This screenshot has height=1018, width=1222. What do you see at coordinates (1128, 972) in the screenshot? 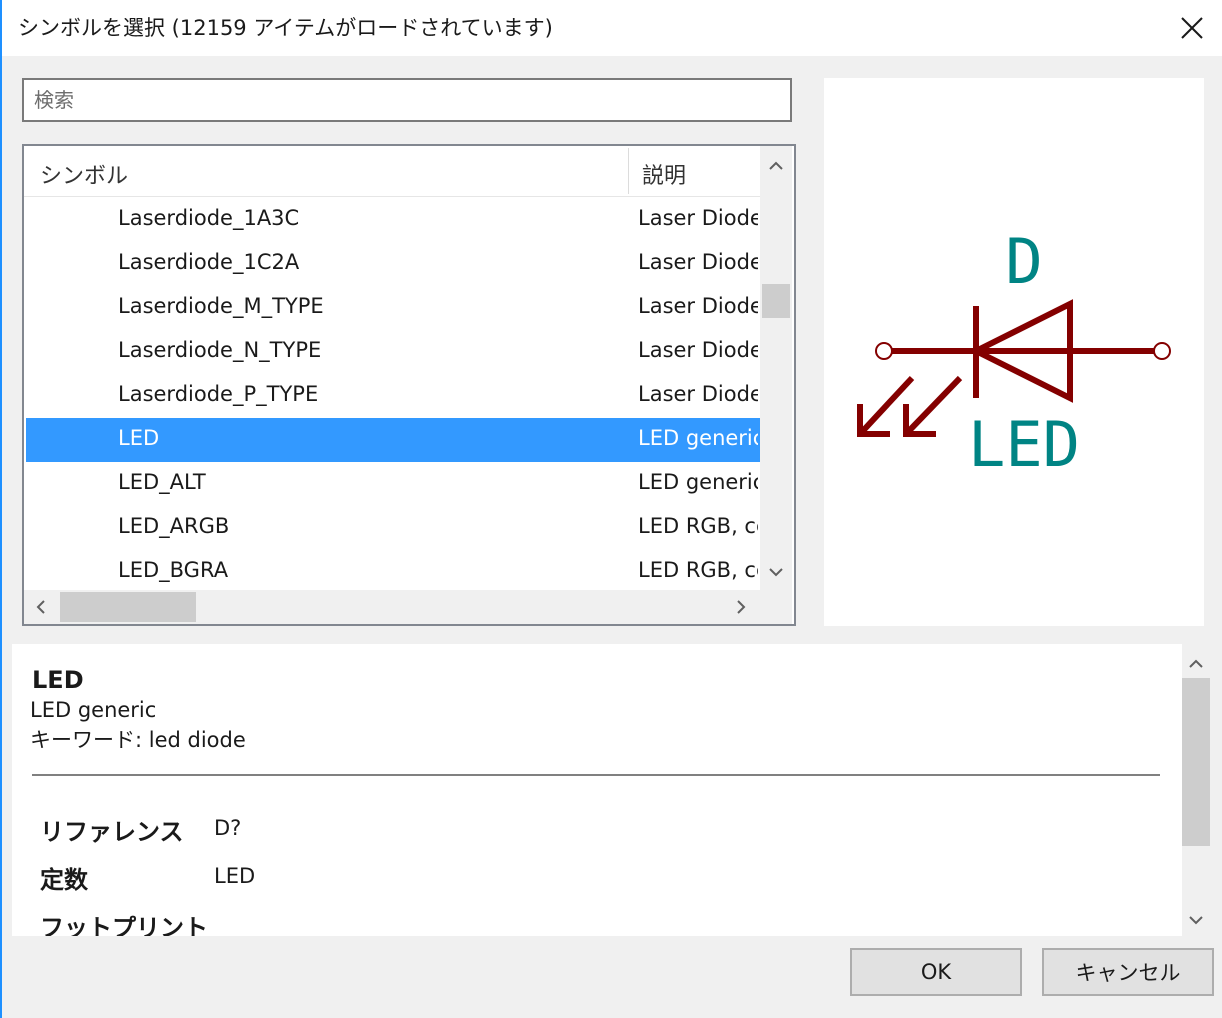
I see `cancel-button: キャンセル` at bounding box center [1128, 972].